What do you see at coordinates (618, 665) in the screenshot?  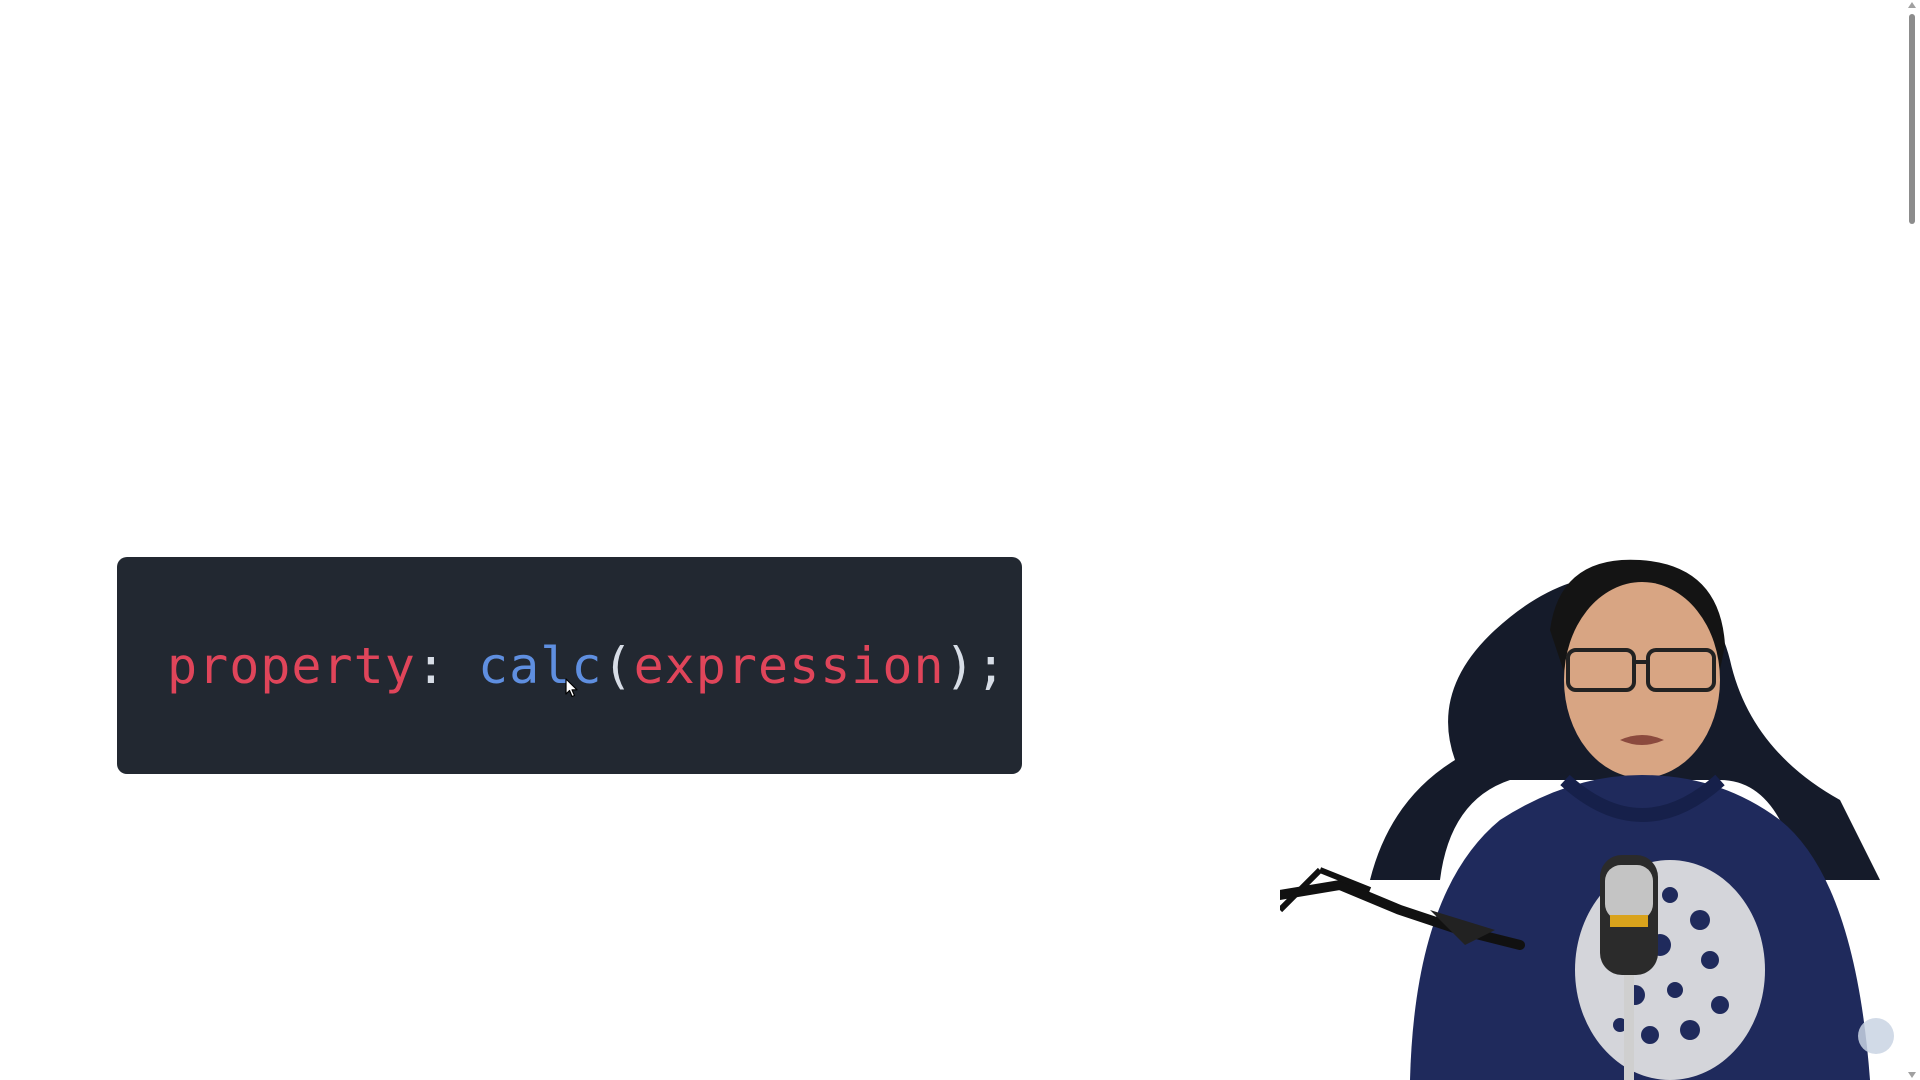 I see `code-open-paren-token: (` at bounding box center [618, 665].